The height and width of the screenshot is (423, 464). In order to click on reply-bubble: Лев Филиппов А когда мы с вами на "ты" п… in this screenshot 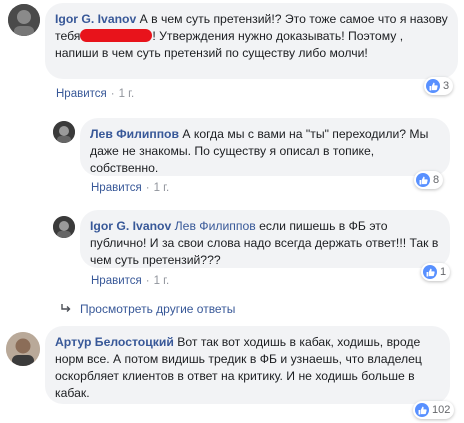, I will do `click(265, 147)`.